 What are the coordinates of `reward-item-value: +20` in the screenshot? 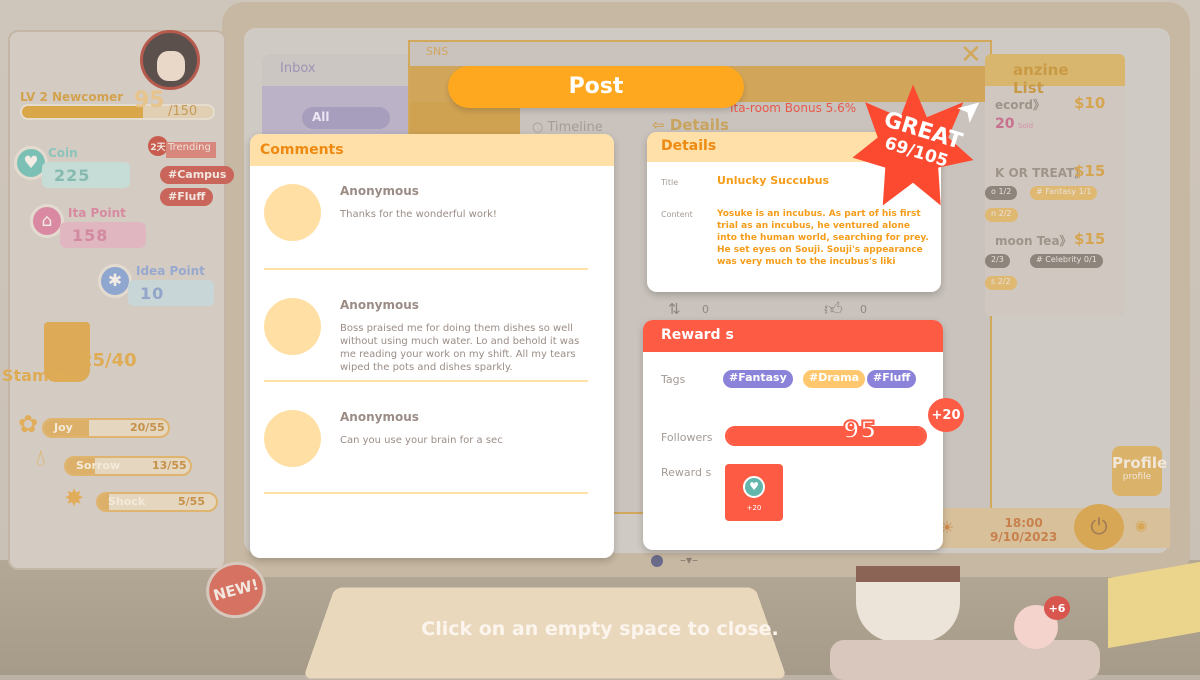 It's located at (754, 508).